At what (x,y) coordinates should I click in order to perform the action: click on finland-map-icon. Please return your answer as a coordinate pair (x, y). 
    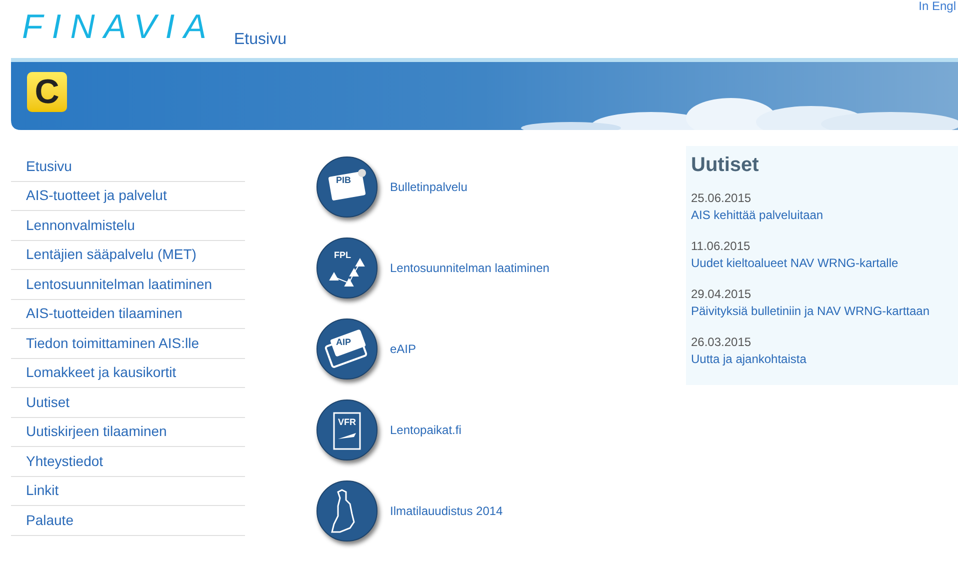
    Looking at the image, I should click on (343, 510).